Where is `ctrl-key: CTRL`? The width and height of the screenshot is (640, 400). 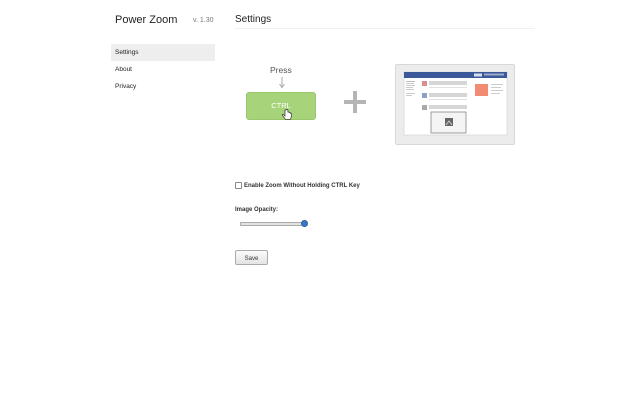
ctrl-key: CTRL is located at coordinates (281, 106).